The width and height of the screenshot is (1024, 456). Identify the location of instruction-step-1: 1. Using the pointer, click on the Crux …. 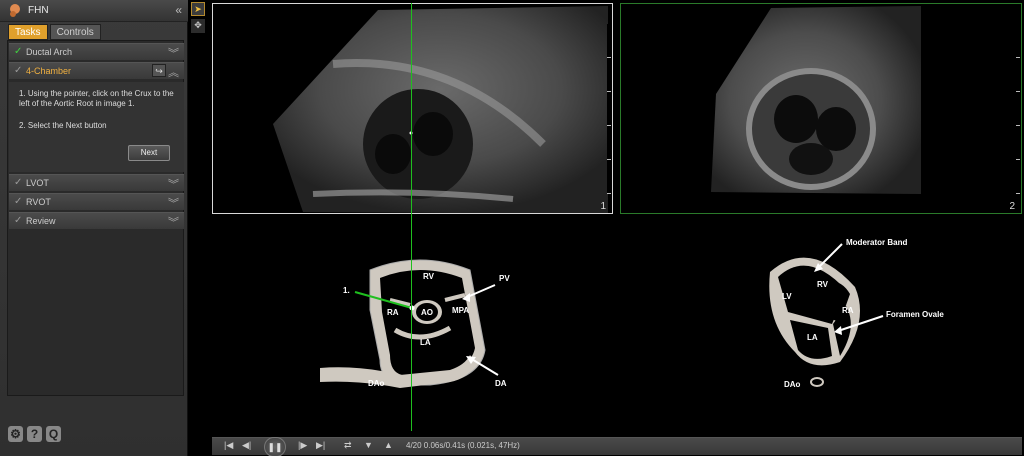
(96, 98).